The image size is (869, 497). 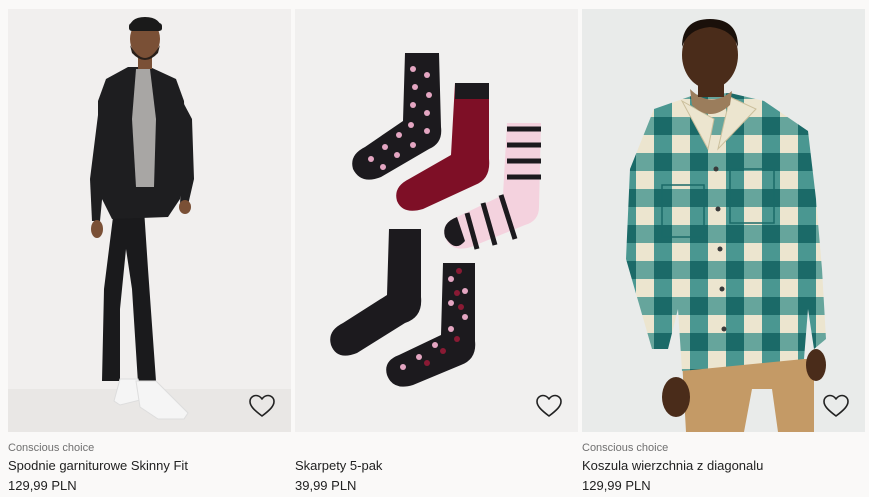 What do you see at coordinates (338, 466) in the screenshot?
I see `product-title: Skarpety 5-pak` at bounding box center [338, 466].